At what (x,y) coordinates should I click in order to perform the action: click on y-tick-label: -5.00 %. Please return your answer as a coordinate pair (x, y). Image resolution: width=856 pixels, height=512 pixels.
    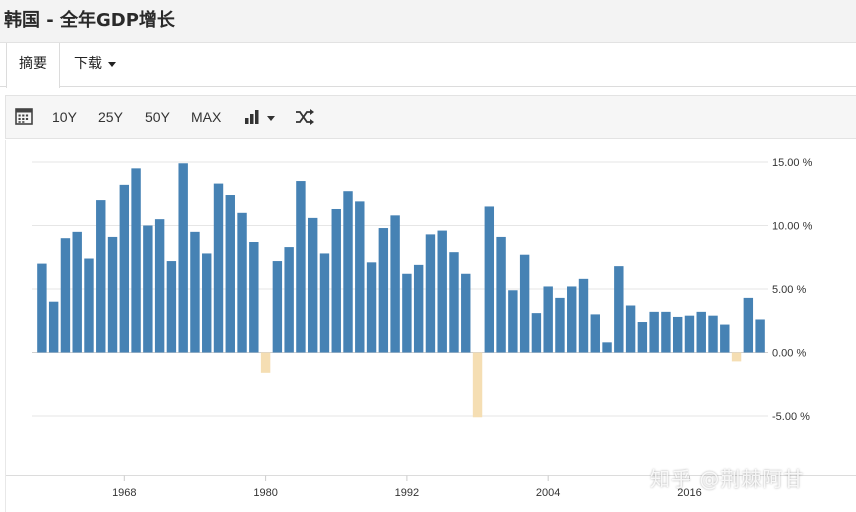
    Looking at the image, I should click on (791, 417).